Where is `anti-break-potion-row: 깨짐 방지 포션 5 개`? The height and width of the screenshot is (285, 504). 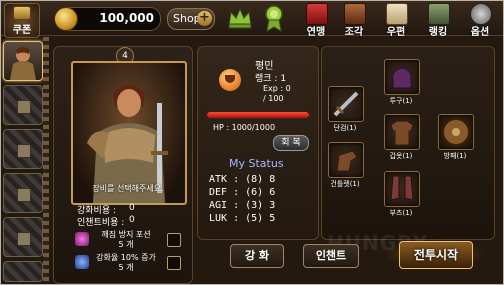
anti-break-potion-row: 깨짐 방지 포션 5 개 is located at coordinates (128, 240).